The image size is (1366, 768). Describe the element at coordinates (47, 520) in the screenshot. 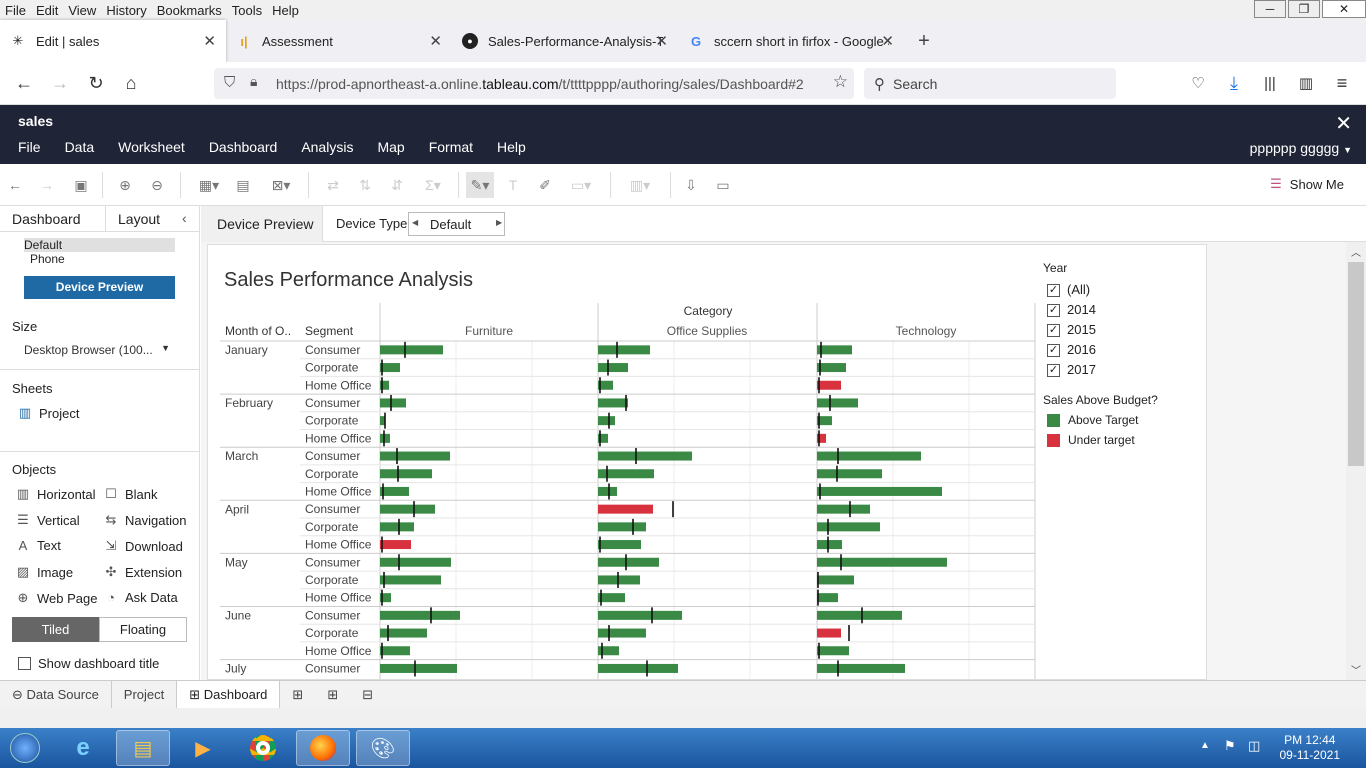

I see `object-vertical: ☰ Vertical` at that location.